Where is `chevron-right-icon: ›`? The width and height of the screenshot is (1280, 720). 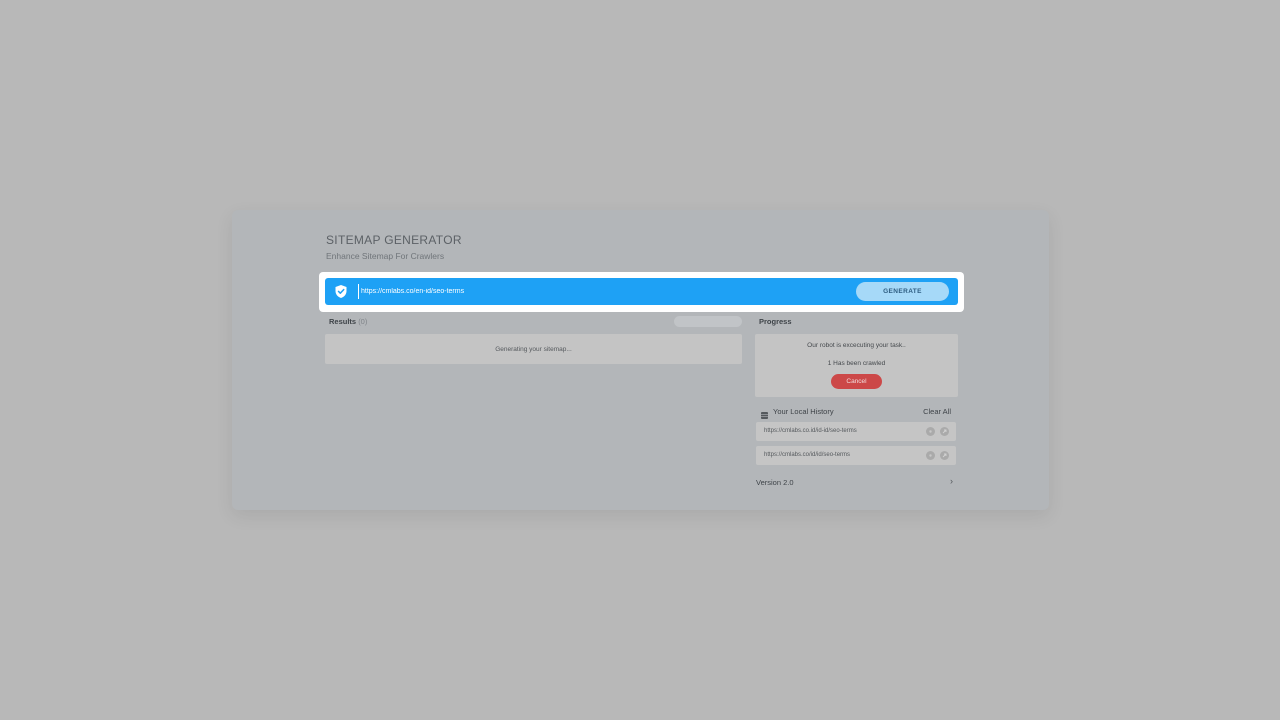
chevron-right-icon: › is located at coordinates (951, 481).